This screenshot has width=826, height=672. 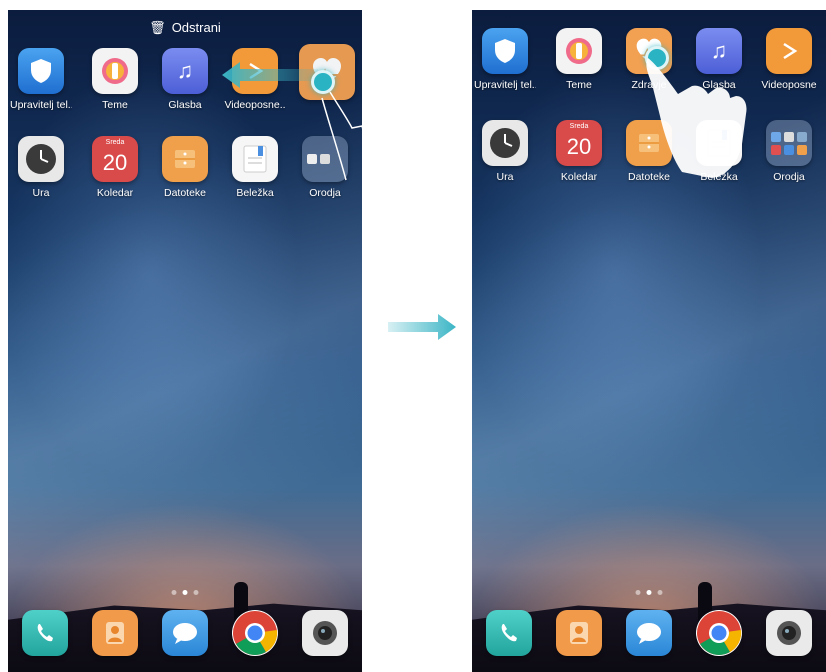 I want to click on play-icon, so click(x=789, y=51).